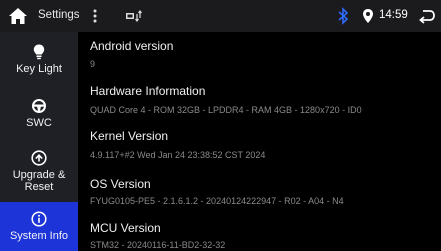 This screenshot has height=251, width=441. I want to click on android-version-value: 9, so click(93, 64).